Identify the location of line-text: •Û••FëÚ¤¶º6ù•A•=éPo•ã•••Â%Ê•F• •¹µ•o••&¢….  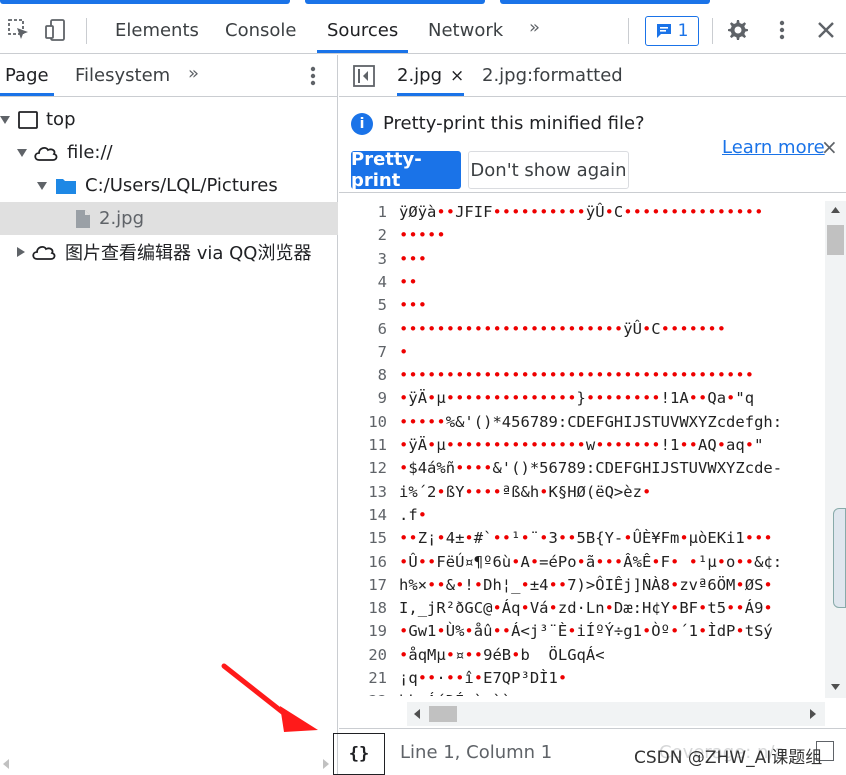
(591, 561).